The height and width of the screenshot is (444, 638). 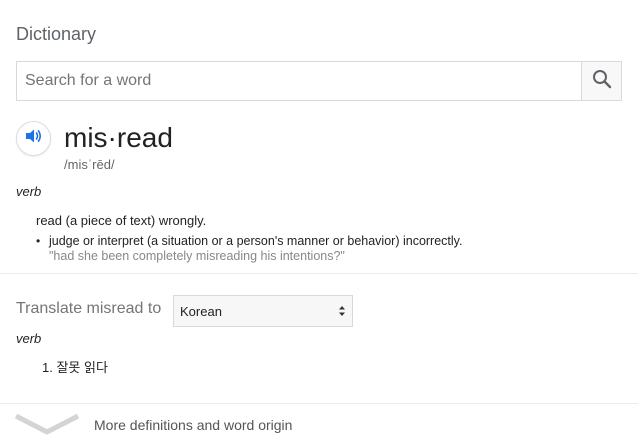 I want to click on translate-label: Translate misread to, so click(x=89, y=308).